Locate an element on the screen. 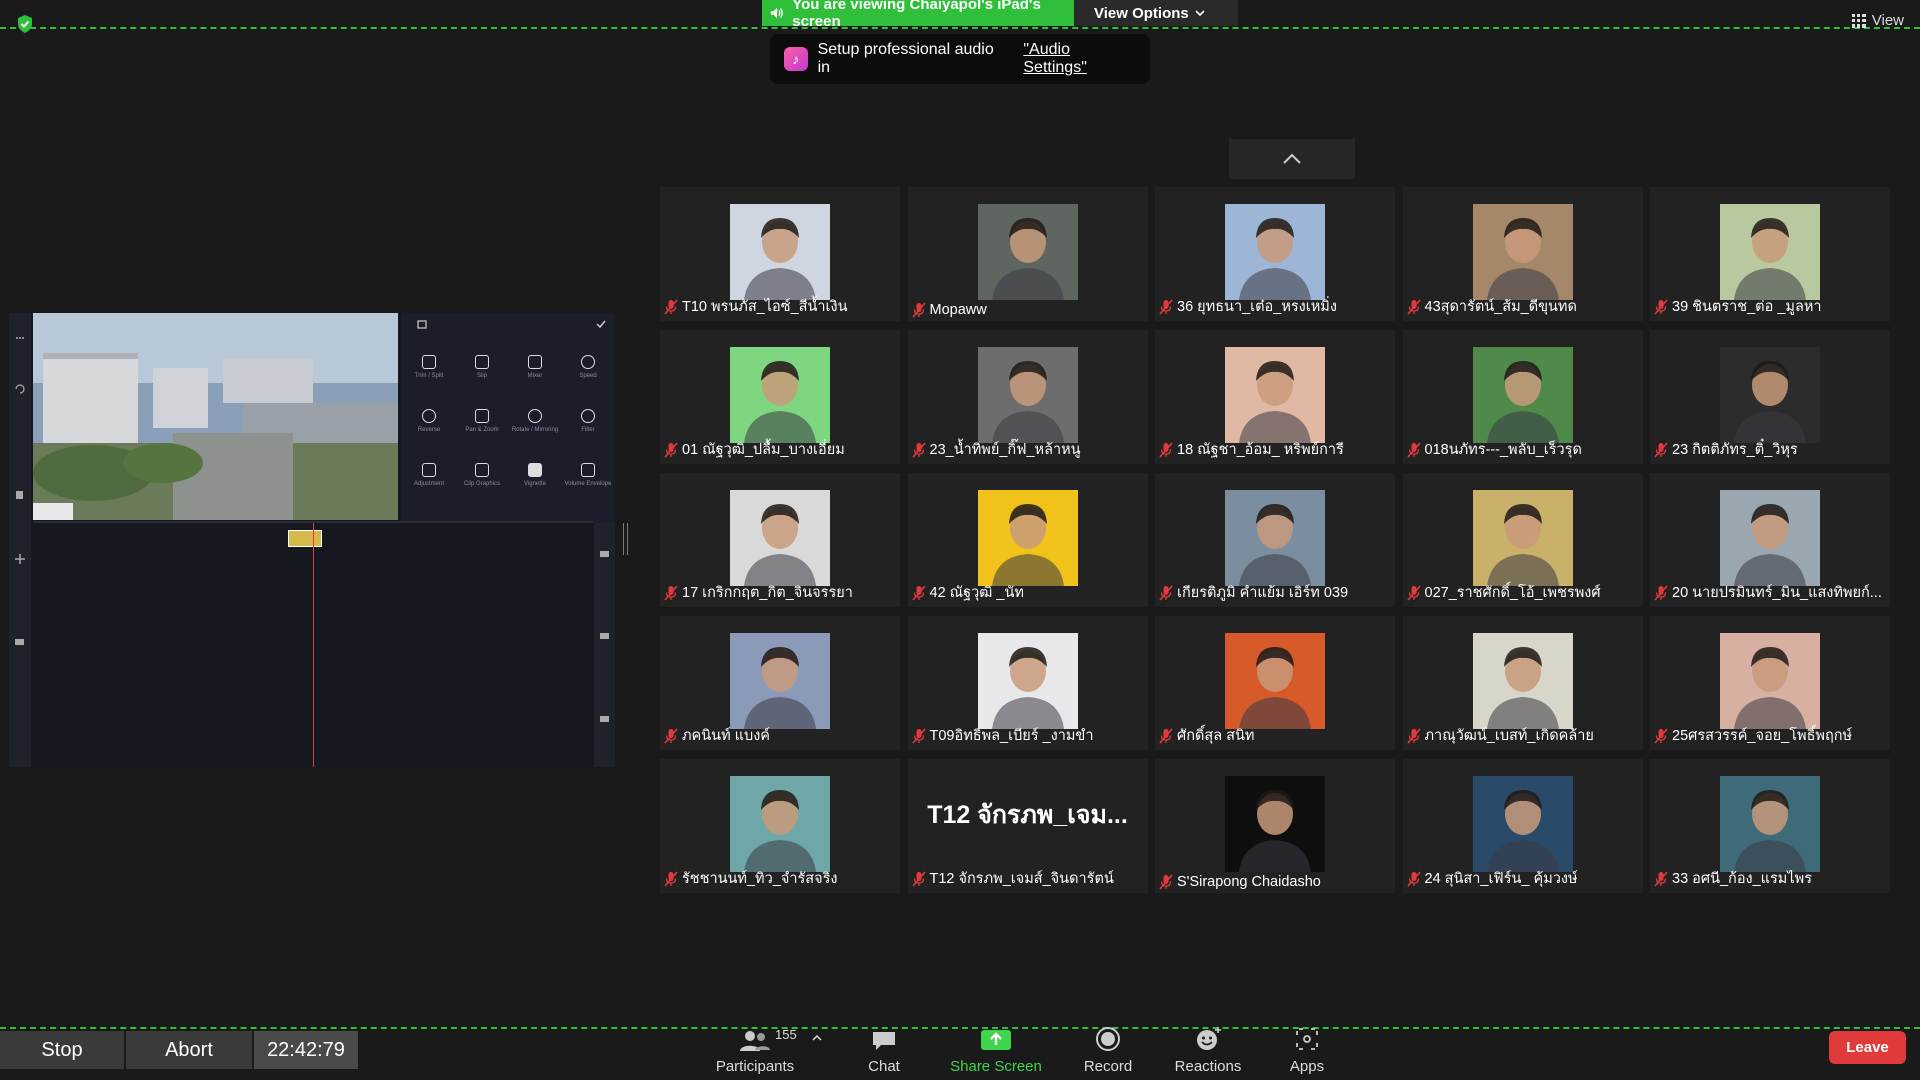 The width and height of the screenshot is (1920, 1080). participant-tile: ศักดิ์สุล สนิท is located at coordinates (1275, 683).